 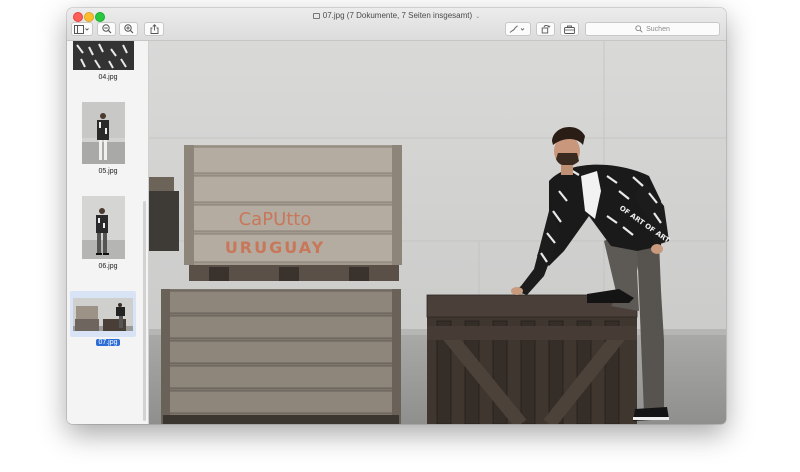 I want to click on markup-button, so click(x=518, y=29).